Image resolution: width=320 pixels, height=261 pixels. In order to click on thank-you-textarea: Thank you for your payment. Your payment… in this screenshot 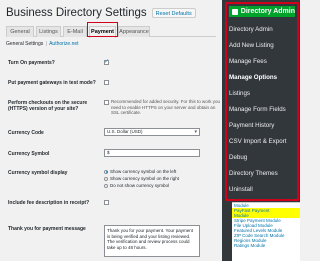, I will do `click(152, 241)`.